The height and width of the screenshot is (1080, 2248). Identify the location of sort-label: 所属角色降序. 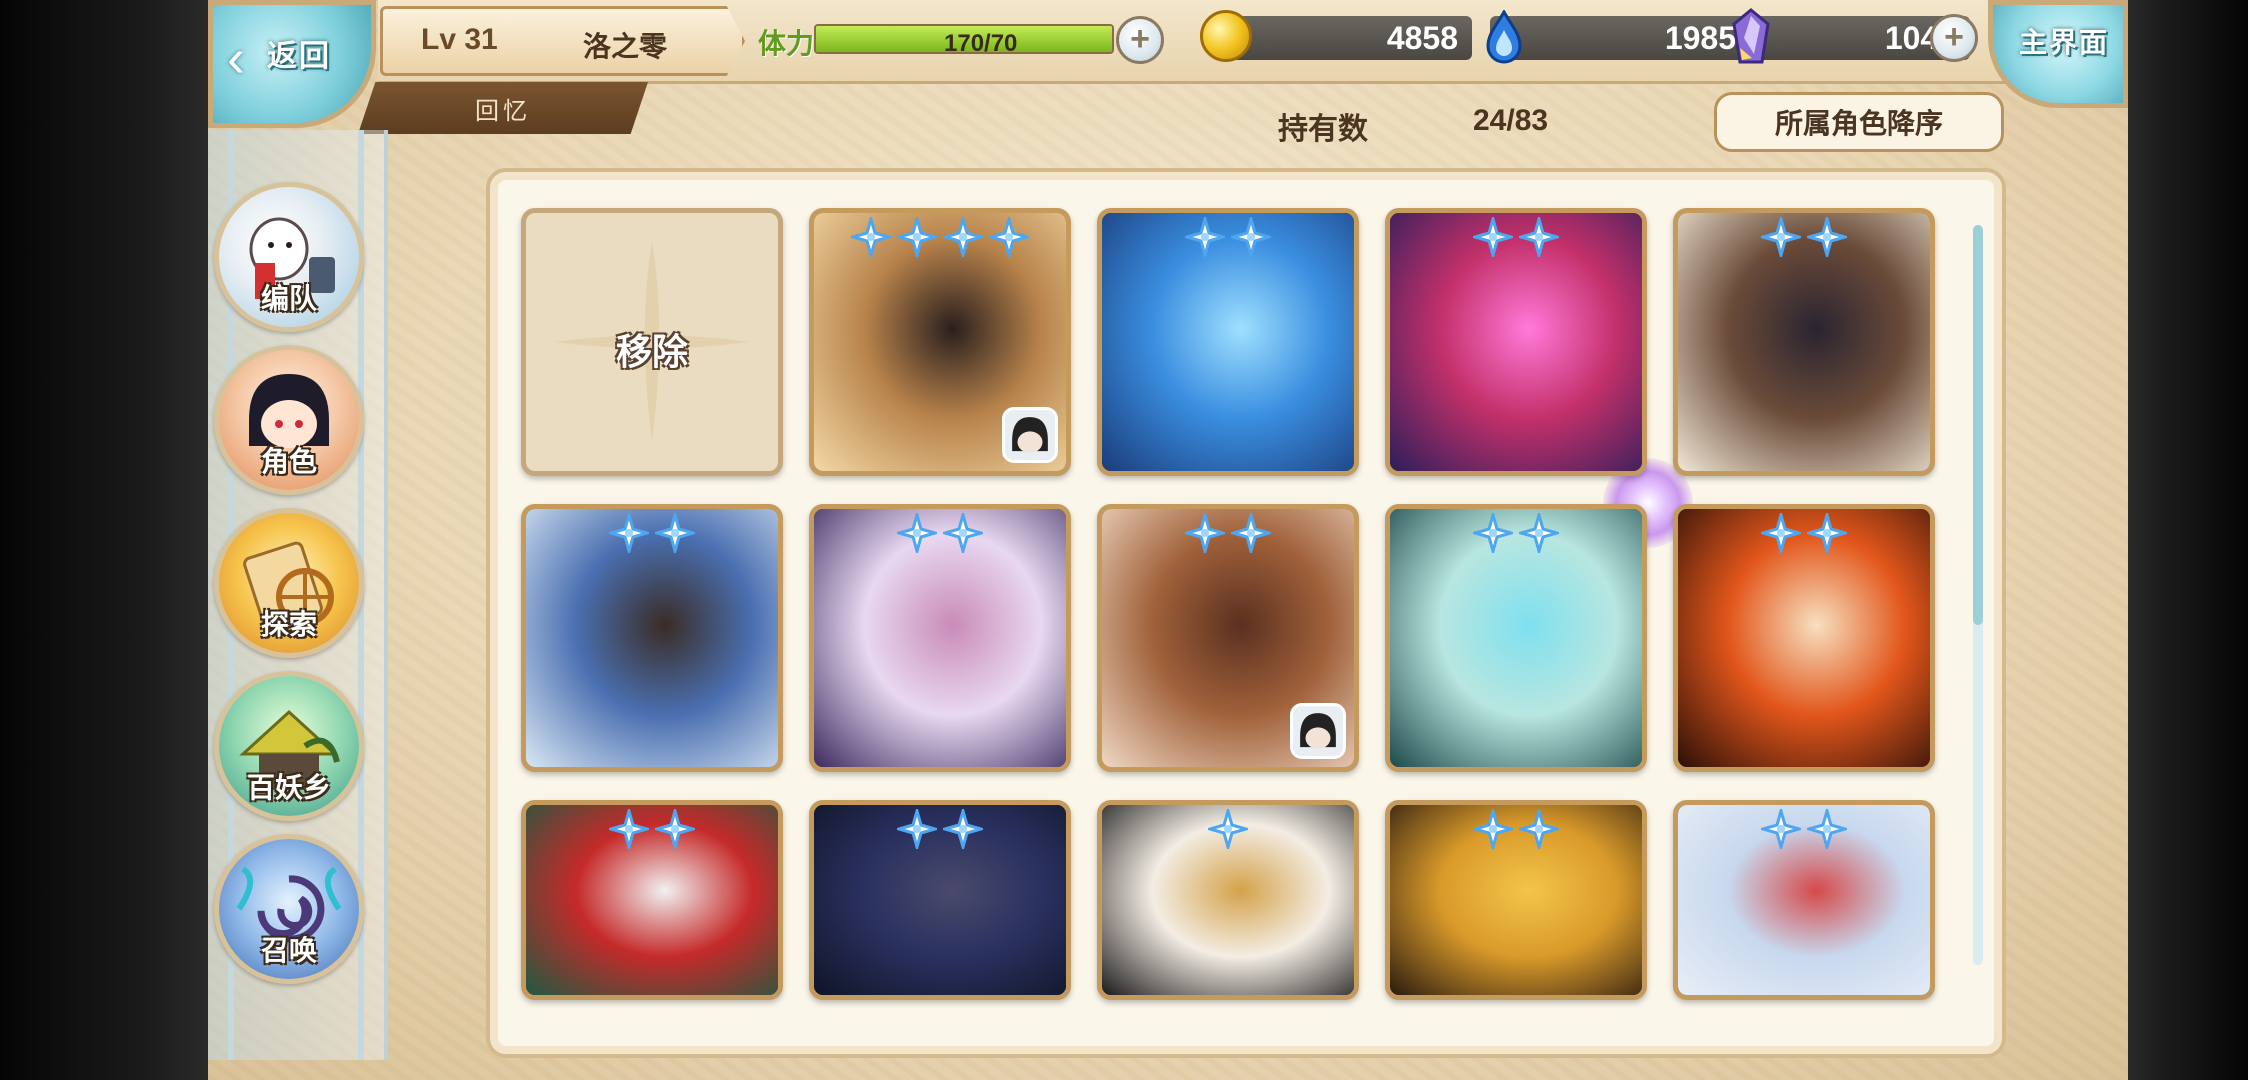
(1858, 123).